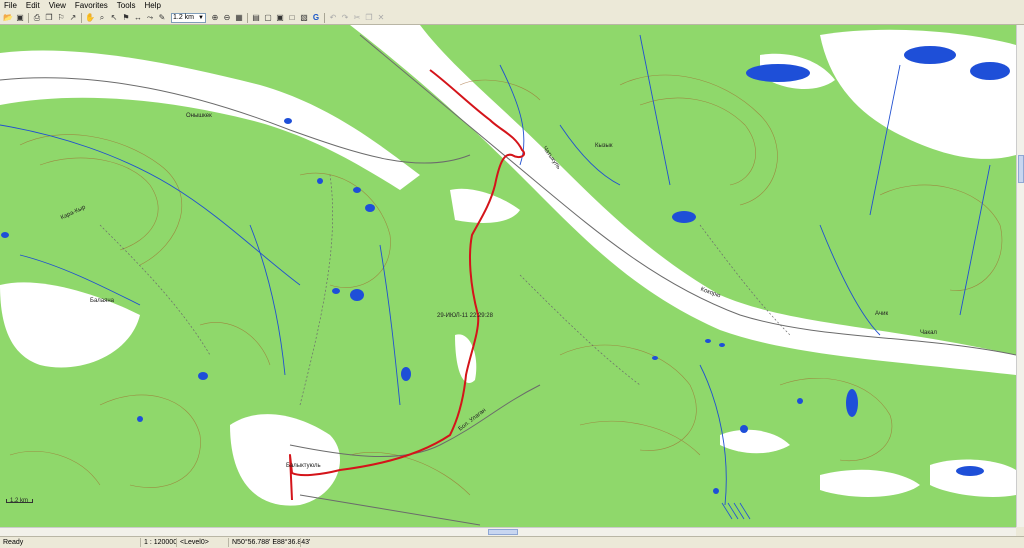 Image resolution: width=1024 pixels, height=548 pixels. Describe the element at coordinates (215, 17) in the screenshot. I see `zoom-in-icon: ⊕` at that location.